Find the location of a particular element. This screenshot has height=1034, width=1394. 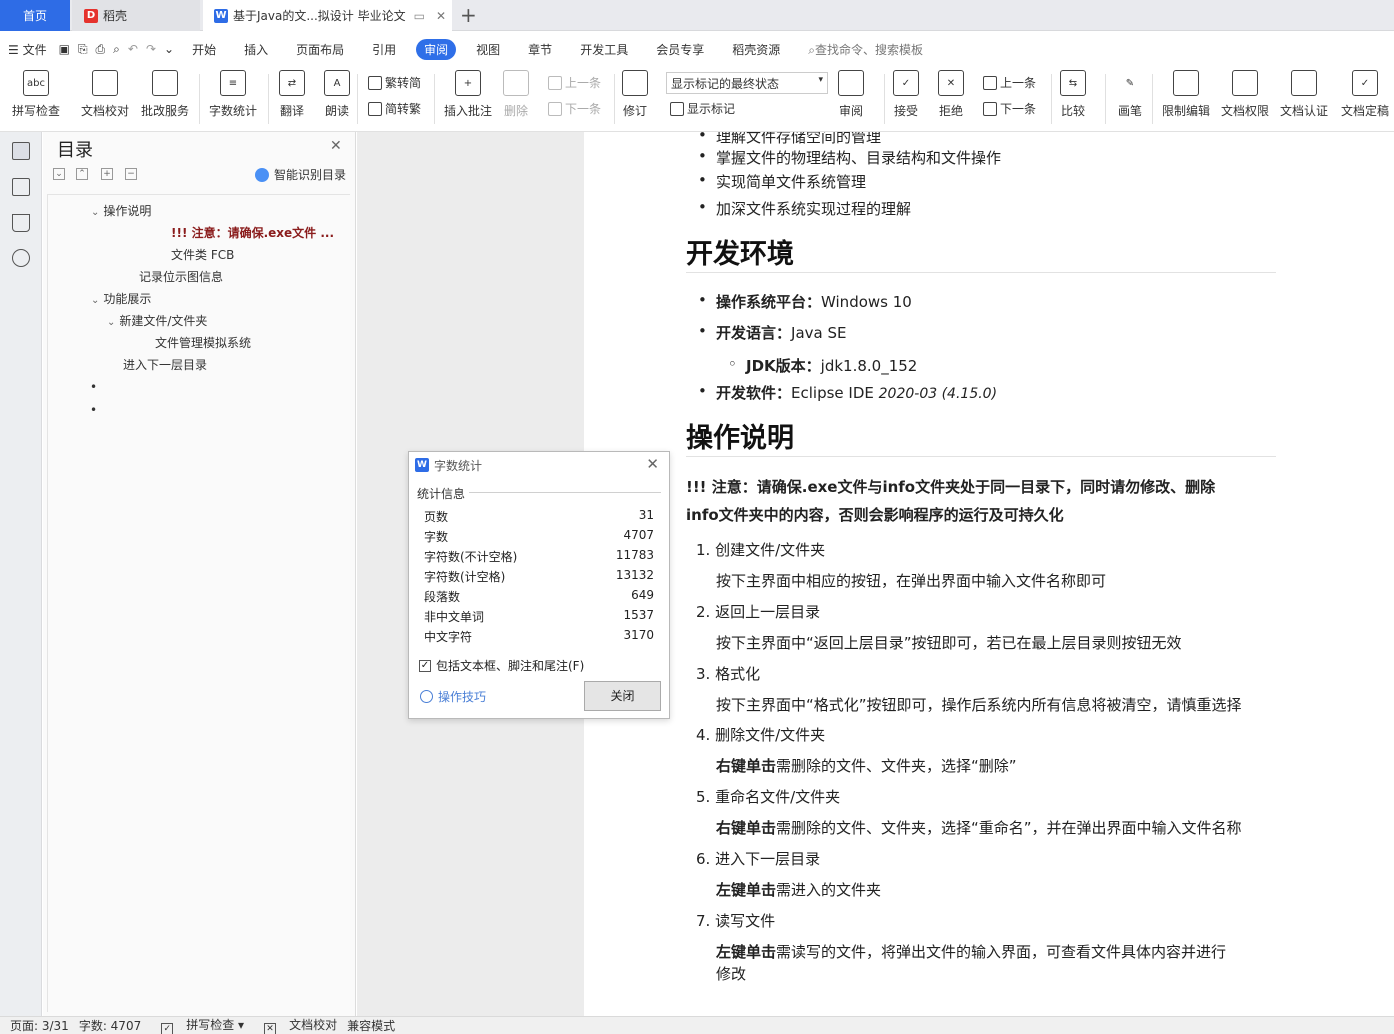

tips-link: 操作技巧 is located at coordinates (453, 696).